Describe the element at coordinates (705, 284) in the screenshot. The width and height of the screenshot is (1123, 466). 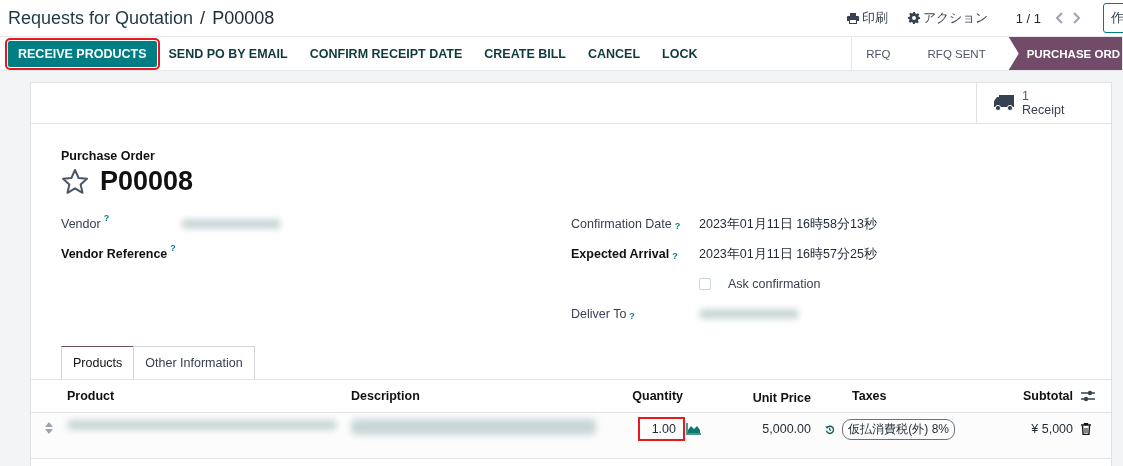
I see `checkbox` at that location.